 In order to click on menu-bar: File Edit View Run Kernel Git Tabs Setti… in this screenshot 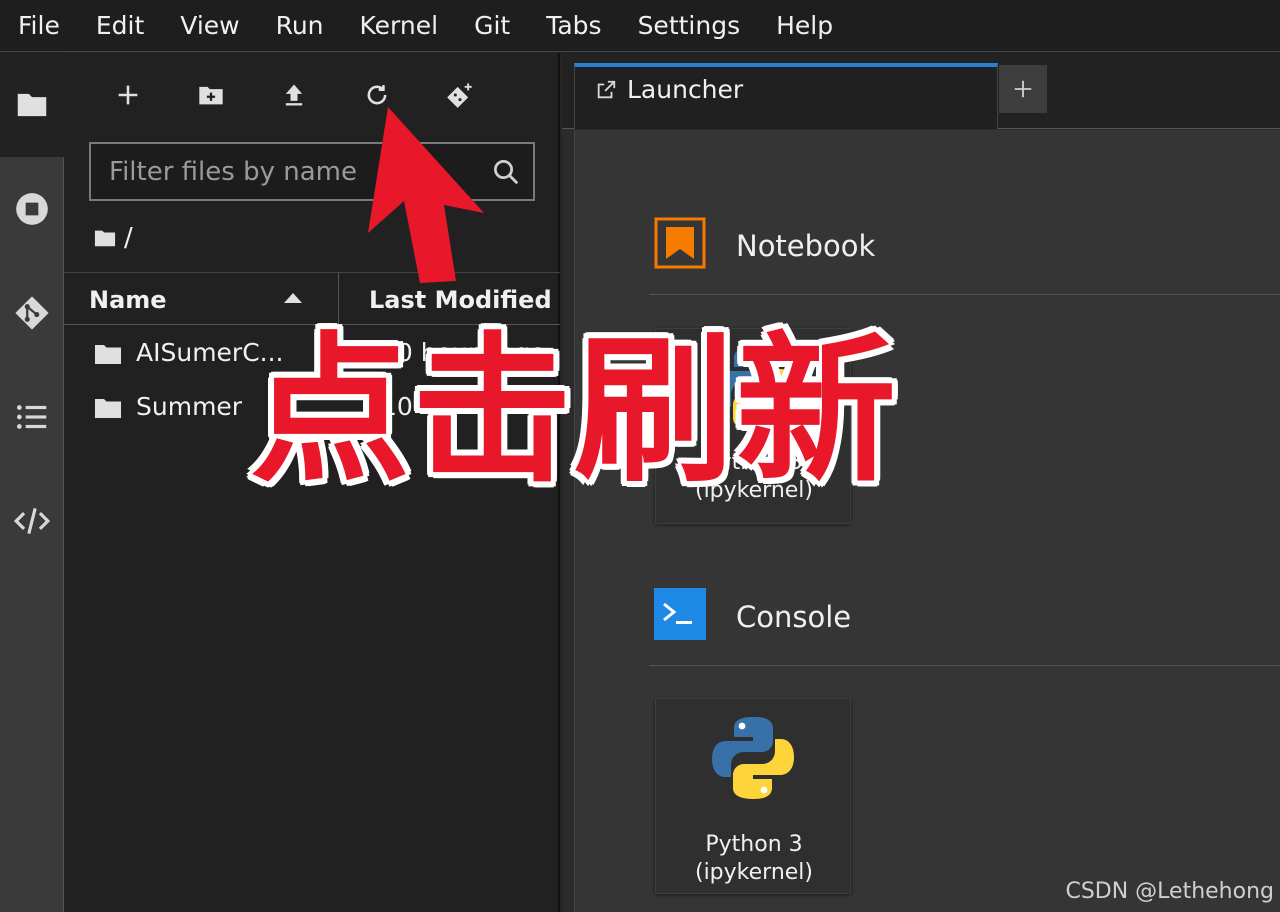, I will do `click(640, 26)`.